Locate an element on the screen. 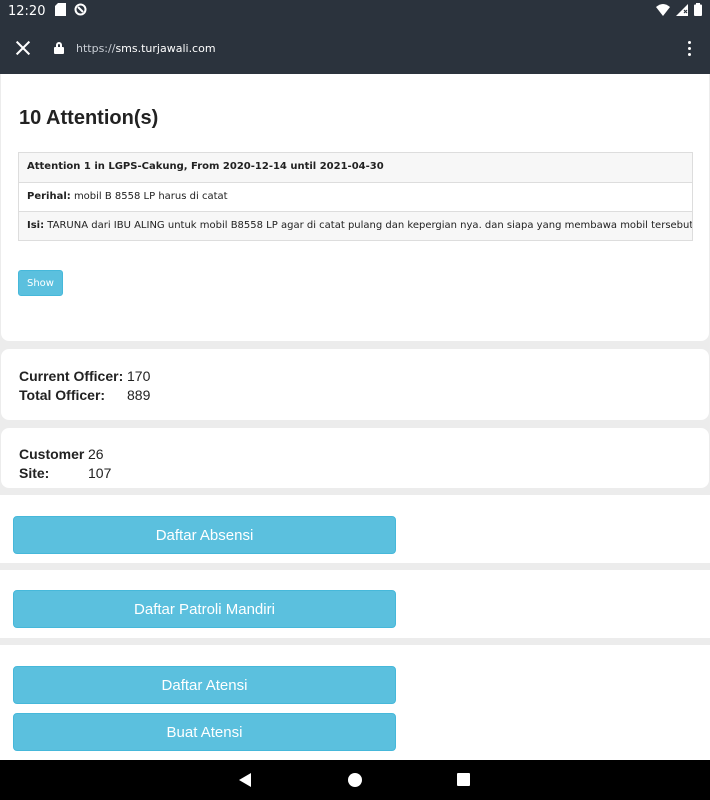  customer-row: Customer 26 is located at coordinates (65, 454).